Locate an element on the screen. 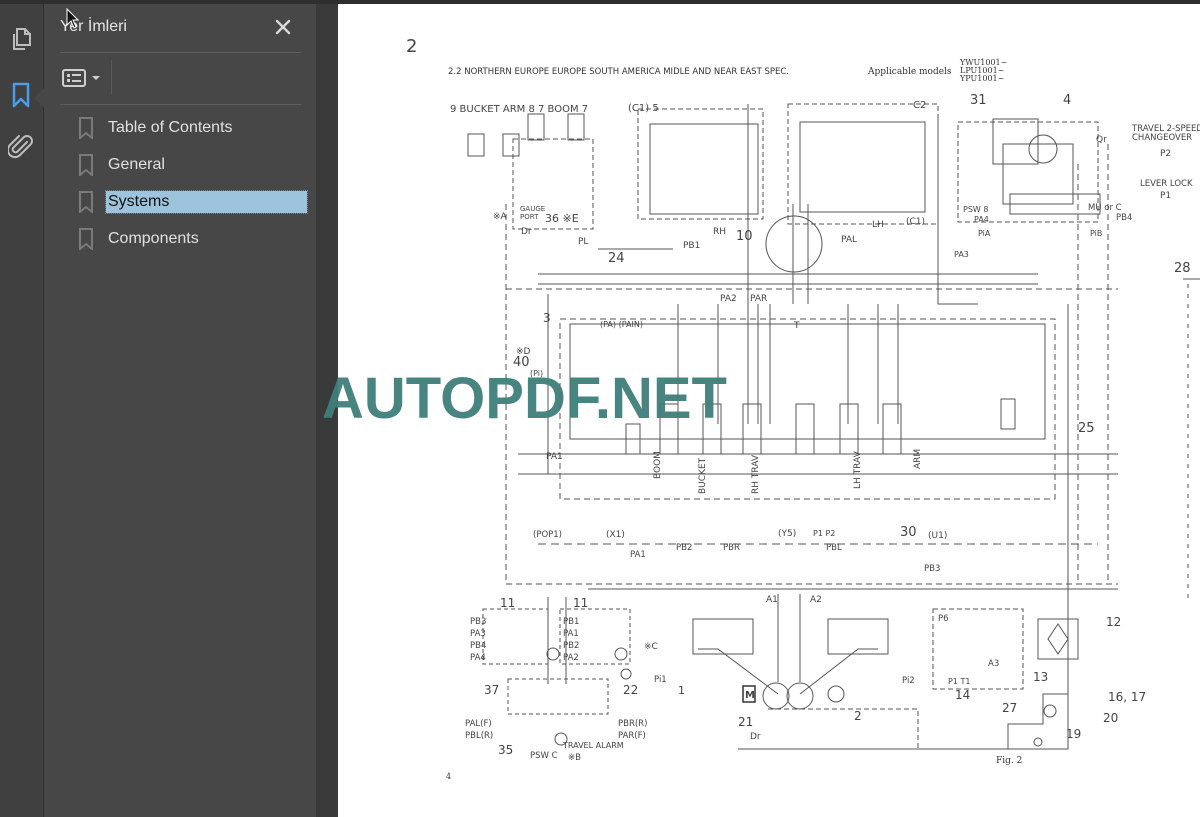 This screenshot has width=1200, height=817. attachments-button is located at coordinates (21, 147).